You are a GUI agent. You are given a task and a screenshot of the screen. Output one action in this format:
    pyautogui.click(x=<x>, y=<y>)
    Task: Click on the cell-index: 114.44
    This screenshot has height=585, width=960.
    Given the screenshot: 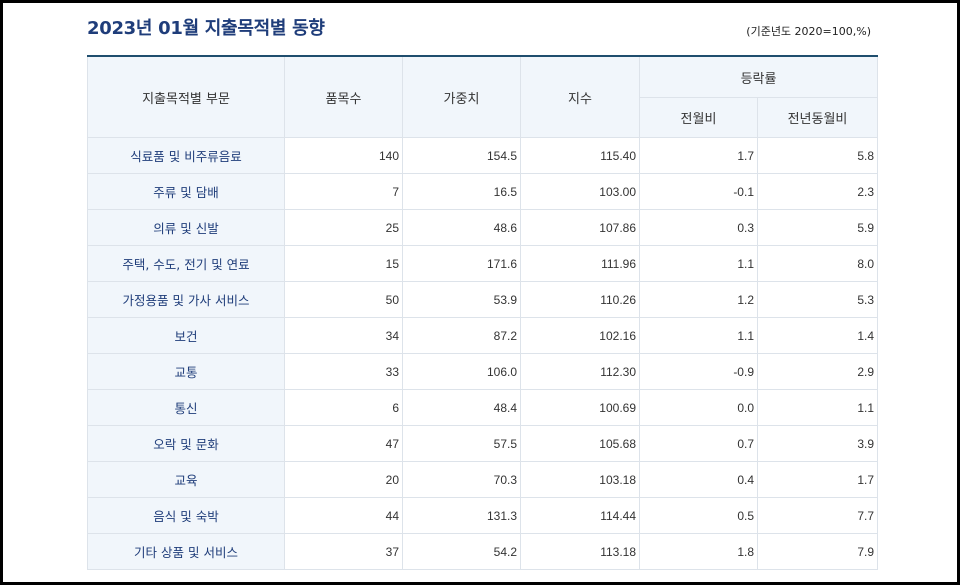 What is the action you would take?
    pyautogui.click(x=580, y=515)
    